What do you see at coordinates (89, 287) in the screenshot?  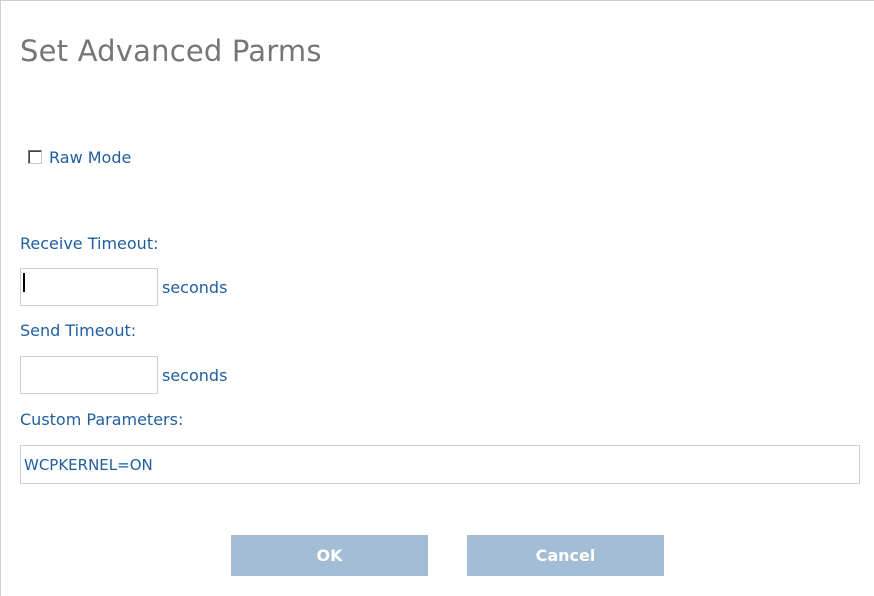 I see `receive-timeout-input` at bounding box center [89, 287].